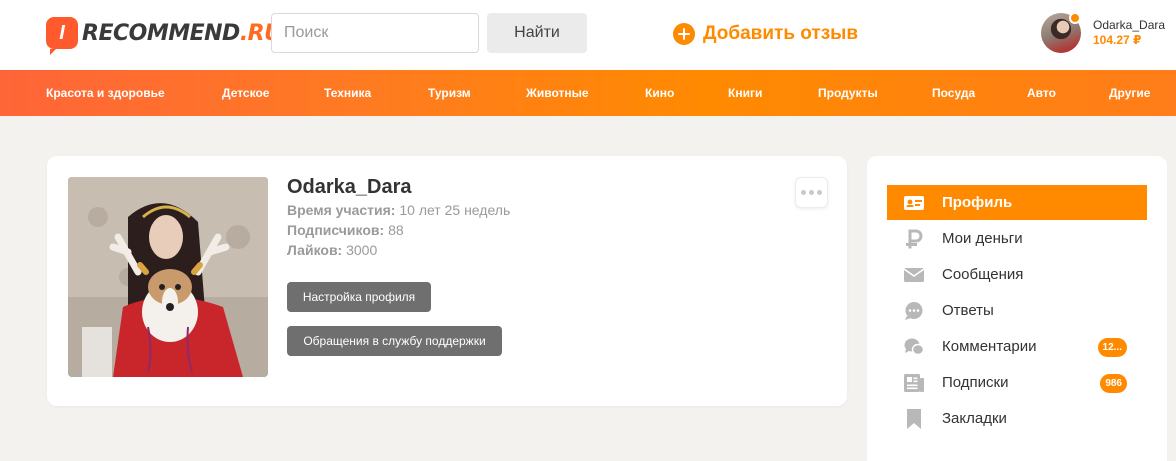 The height and width of the screenshot is (461, 1176). I want to click on category-beauty: Красота и здоровье, so click(105, 93).